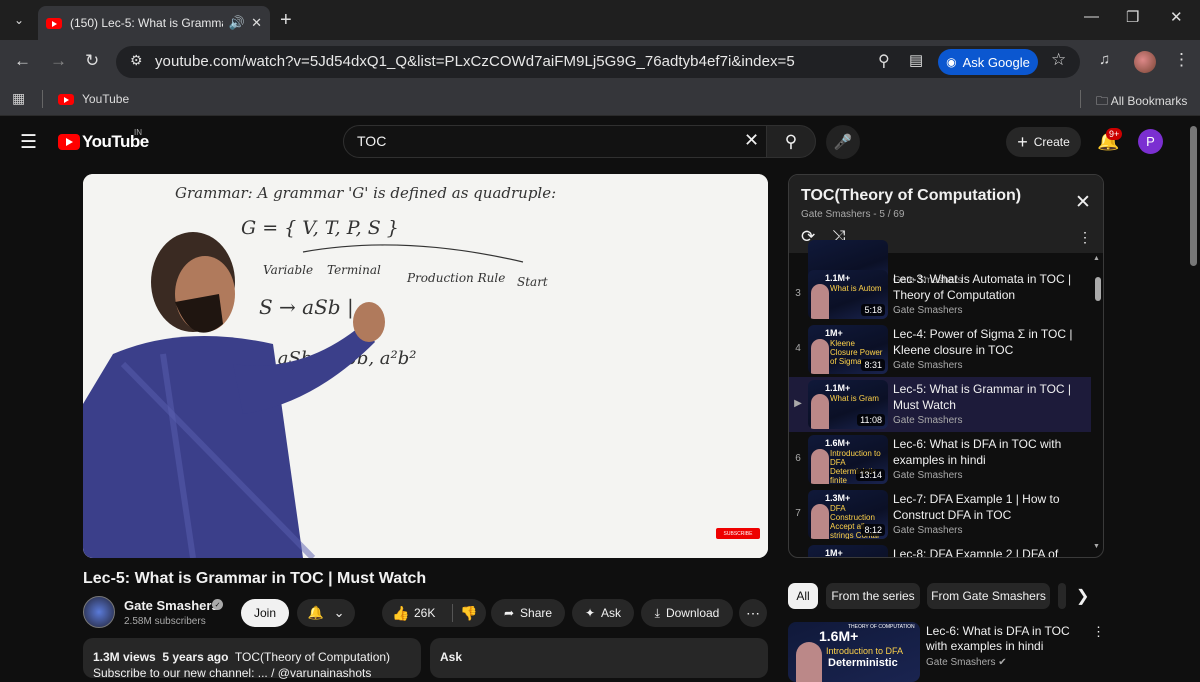 The width and height of the screenshot is (1200, 682). I want to click on like-count: 26K, so click(424, 613).